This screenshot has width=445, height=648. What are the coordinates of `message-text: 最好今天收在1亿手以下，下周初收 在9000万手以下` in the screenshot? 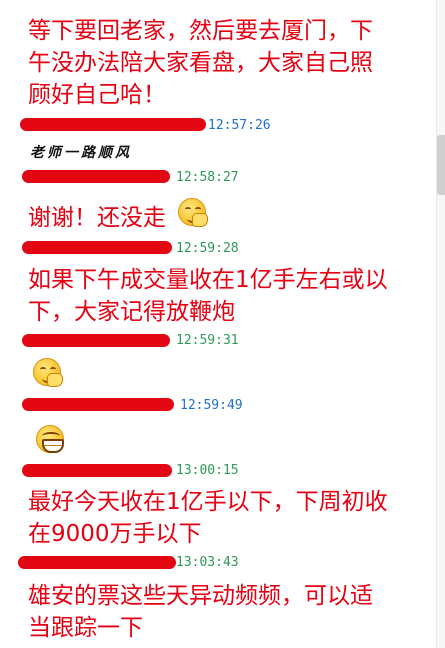 It's located at (208, 518).